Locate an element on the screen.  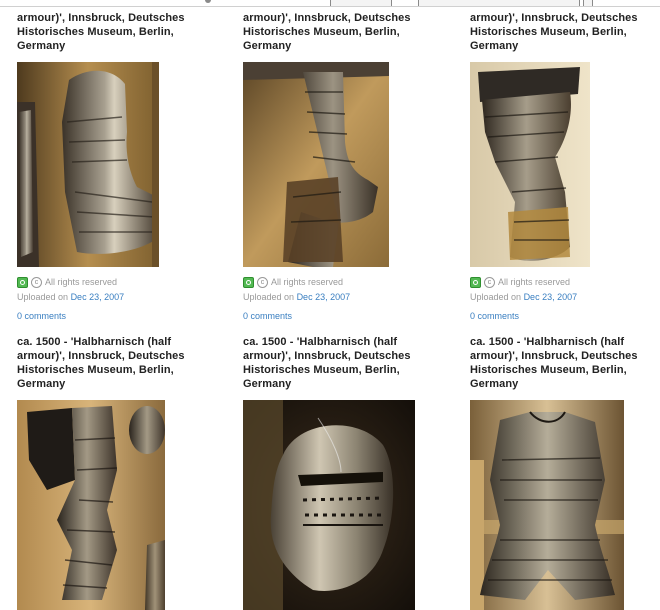
armour-helmet-image is located at coordinates (329, 505).